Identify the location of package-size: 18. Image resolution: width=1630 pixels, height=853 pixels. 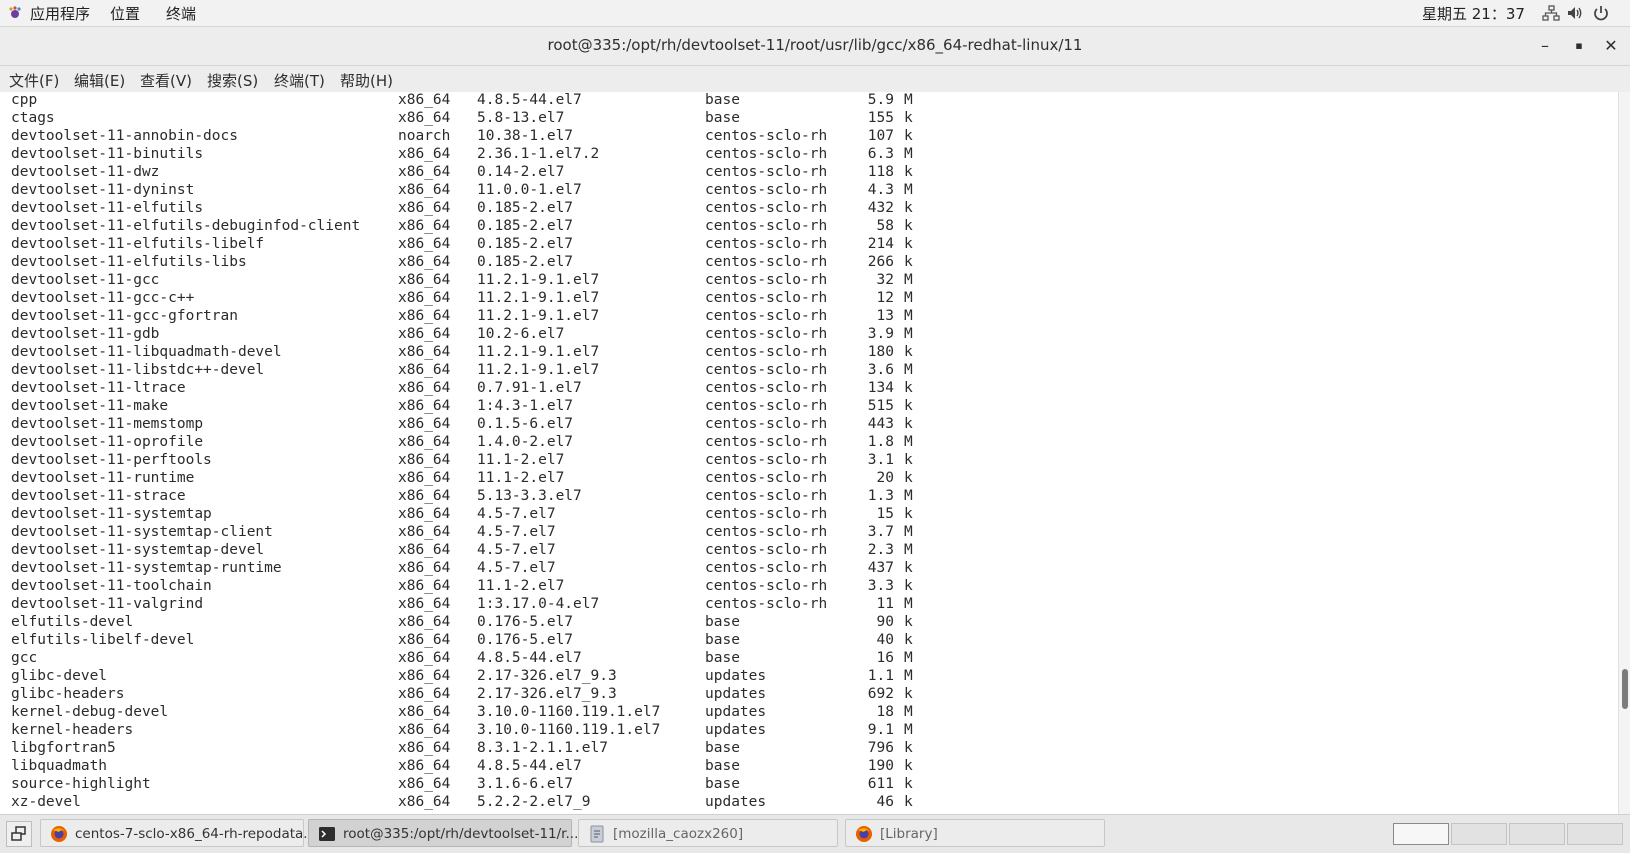
(885, 712).